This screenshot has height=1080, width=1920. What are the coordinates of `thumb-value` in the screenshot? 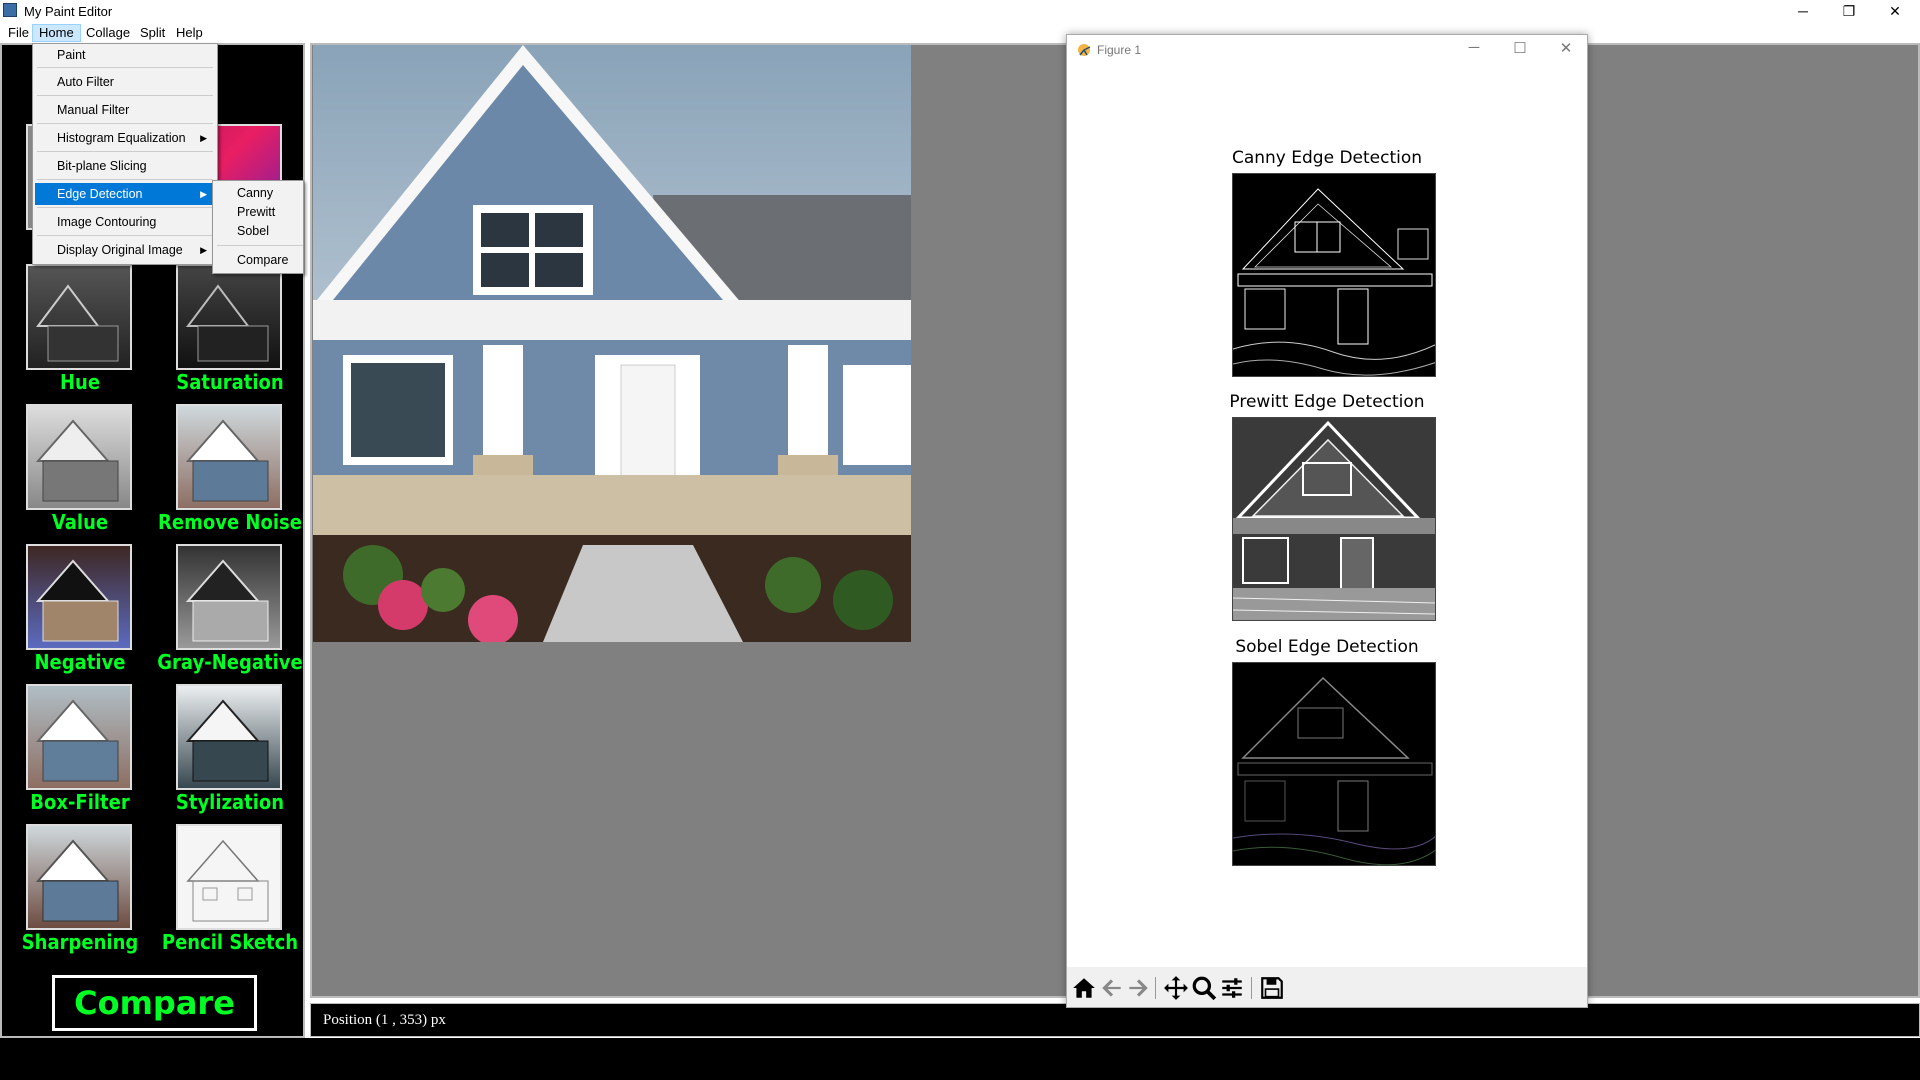 It's located at (79, 457).